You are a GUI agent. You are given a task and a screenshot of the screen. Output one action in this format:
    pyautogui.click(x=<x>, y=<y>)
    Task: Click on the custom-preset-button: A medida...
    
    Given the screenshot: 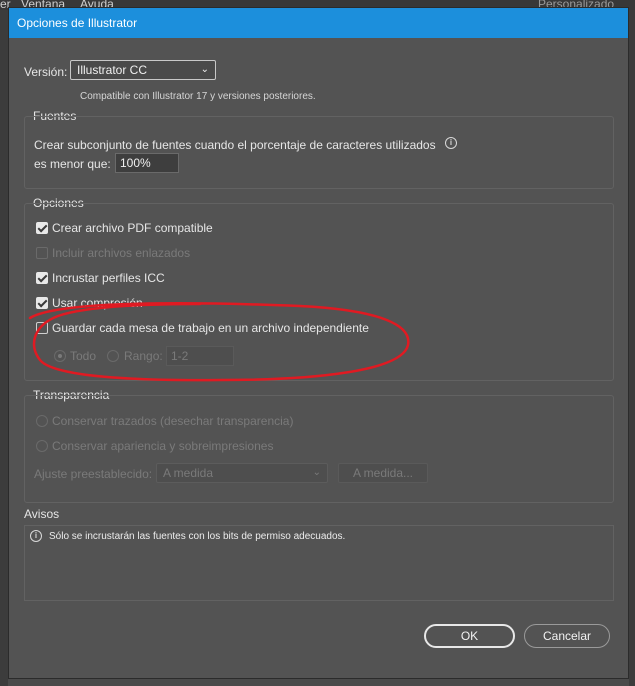 What is the action you would take?
    pyautogui.click(x=383, y=473)
    